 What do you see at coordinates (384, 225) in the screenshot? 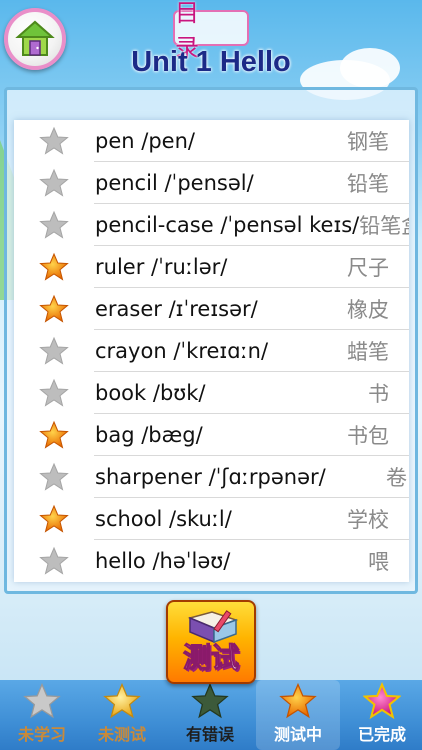
I see `word-chinese: 铅笔盒` at bounding box center [384, 225].